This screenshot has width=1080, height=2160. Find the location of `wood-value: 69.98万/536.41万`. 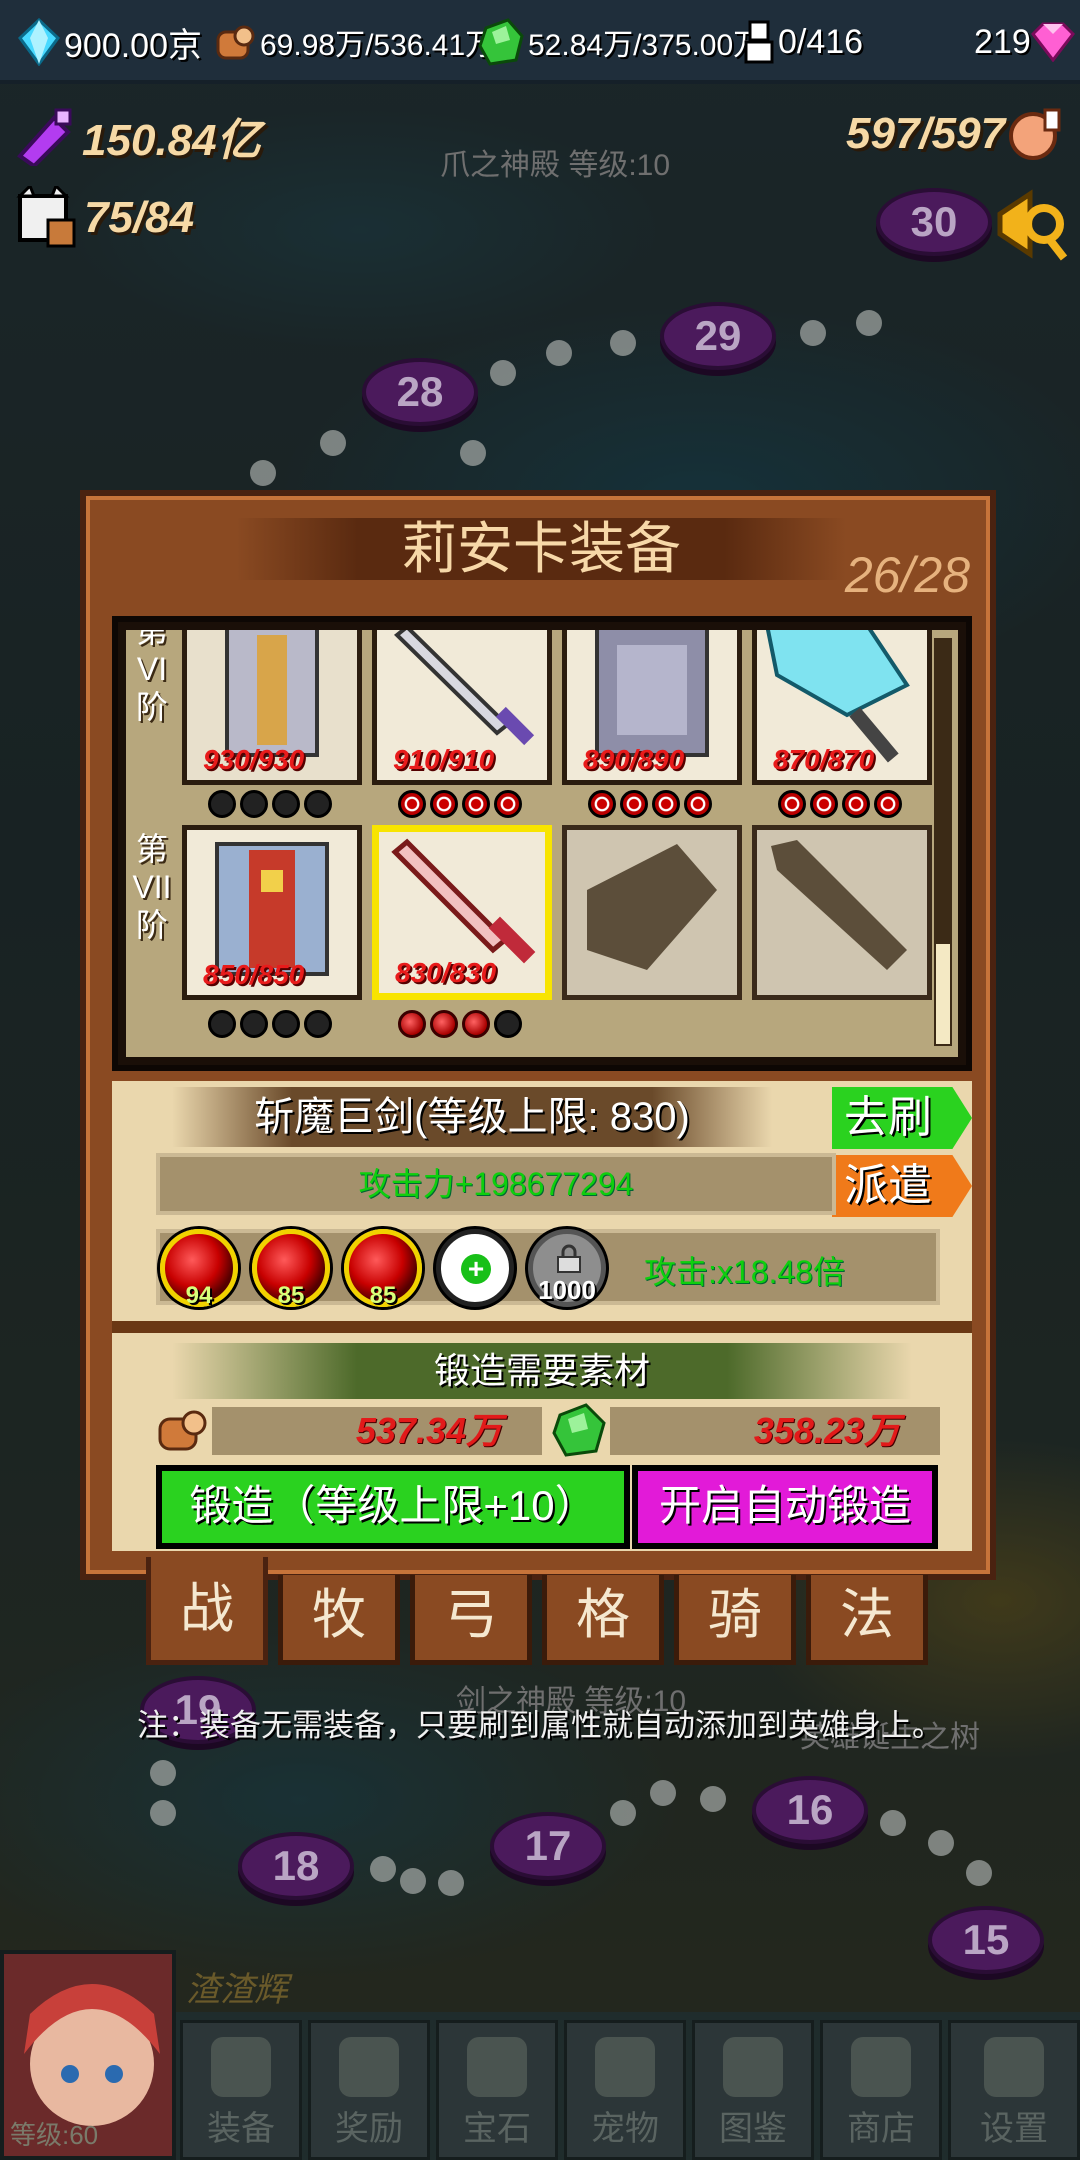

wood-value: 69.98万/536.41万 is located at coordinates (378, 45).